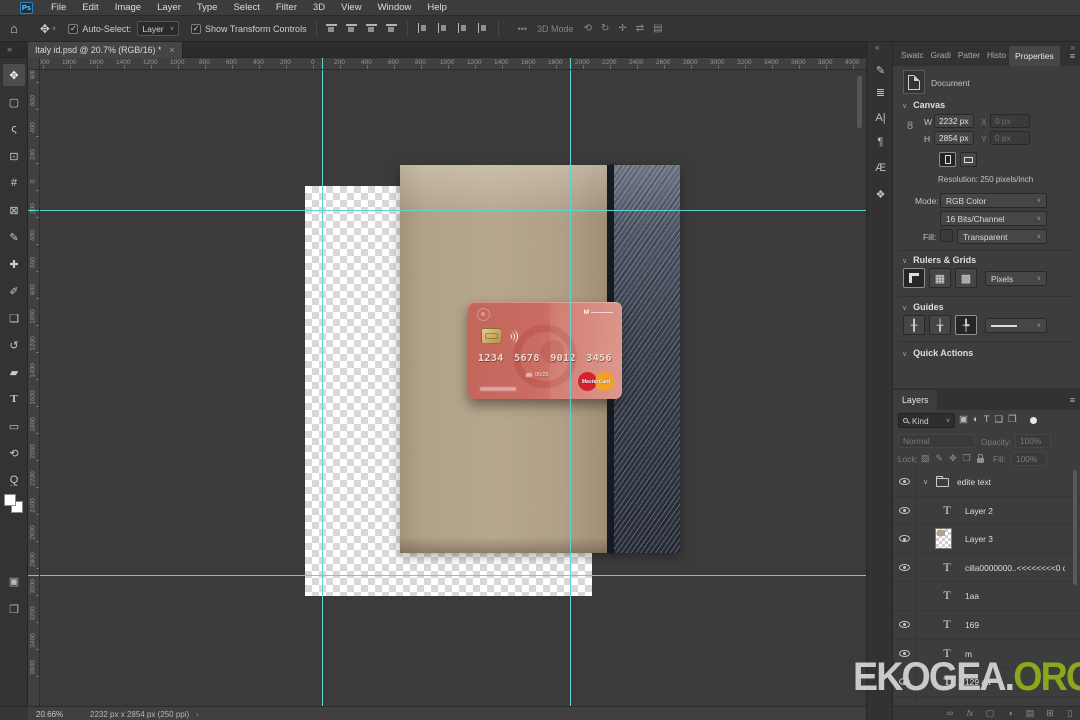  I want to click on tab-histo: Histo, so click(996, 55).